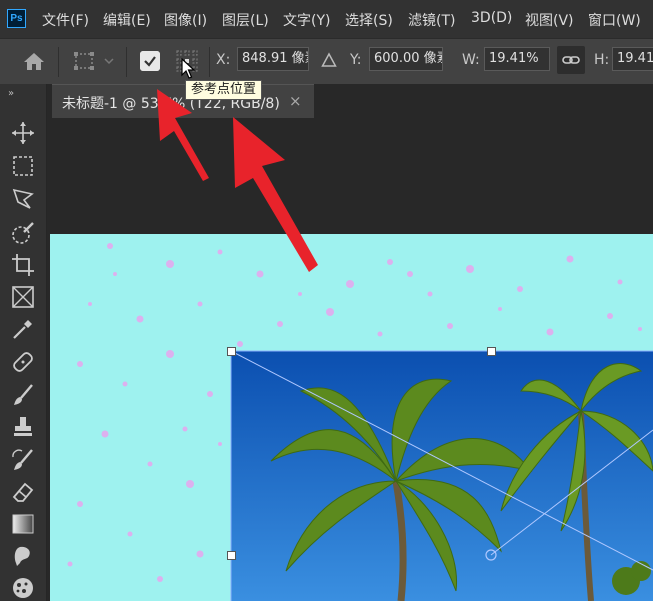 The image size is (653, 601). What do you see at coordinates (306, 20) in the screenshot?
I see `menu-type: 文字(Y)` at bounding box center [306, 20].